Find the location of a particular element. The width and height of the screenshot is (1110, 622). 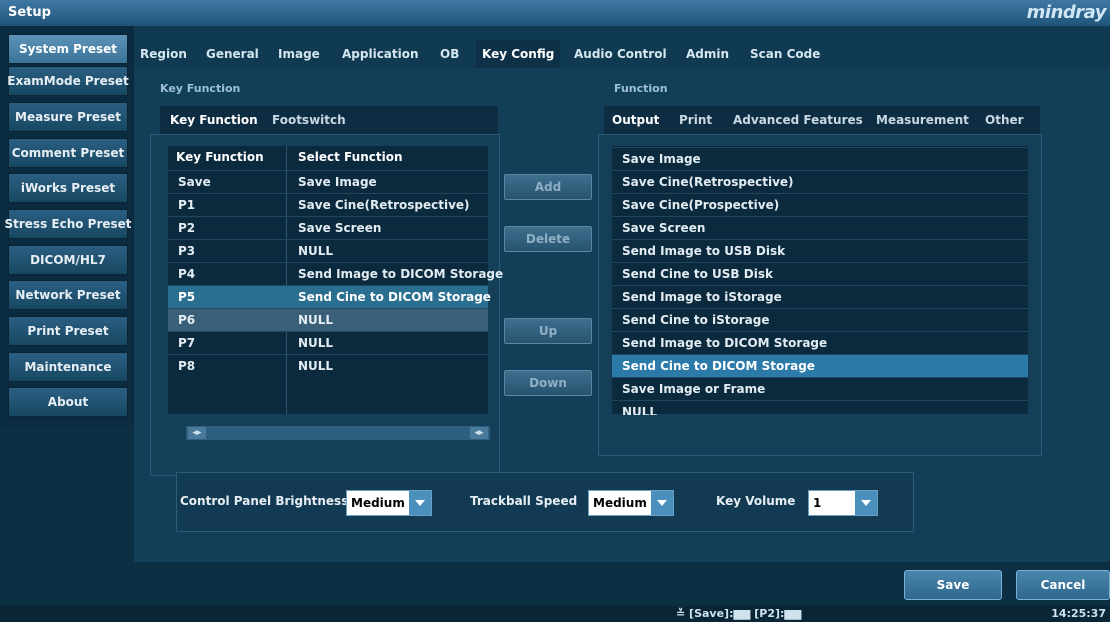

trackball-speed-label: Trackball Speed is located at coordinates (524, 501).